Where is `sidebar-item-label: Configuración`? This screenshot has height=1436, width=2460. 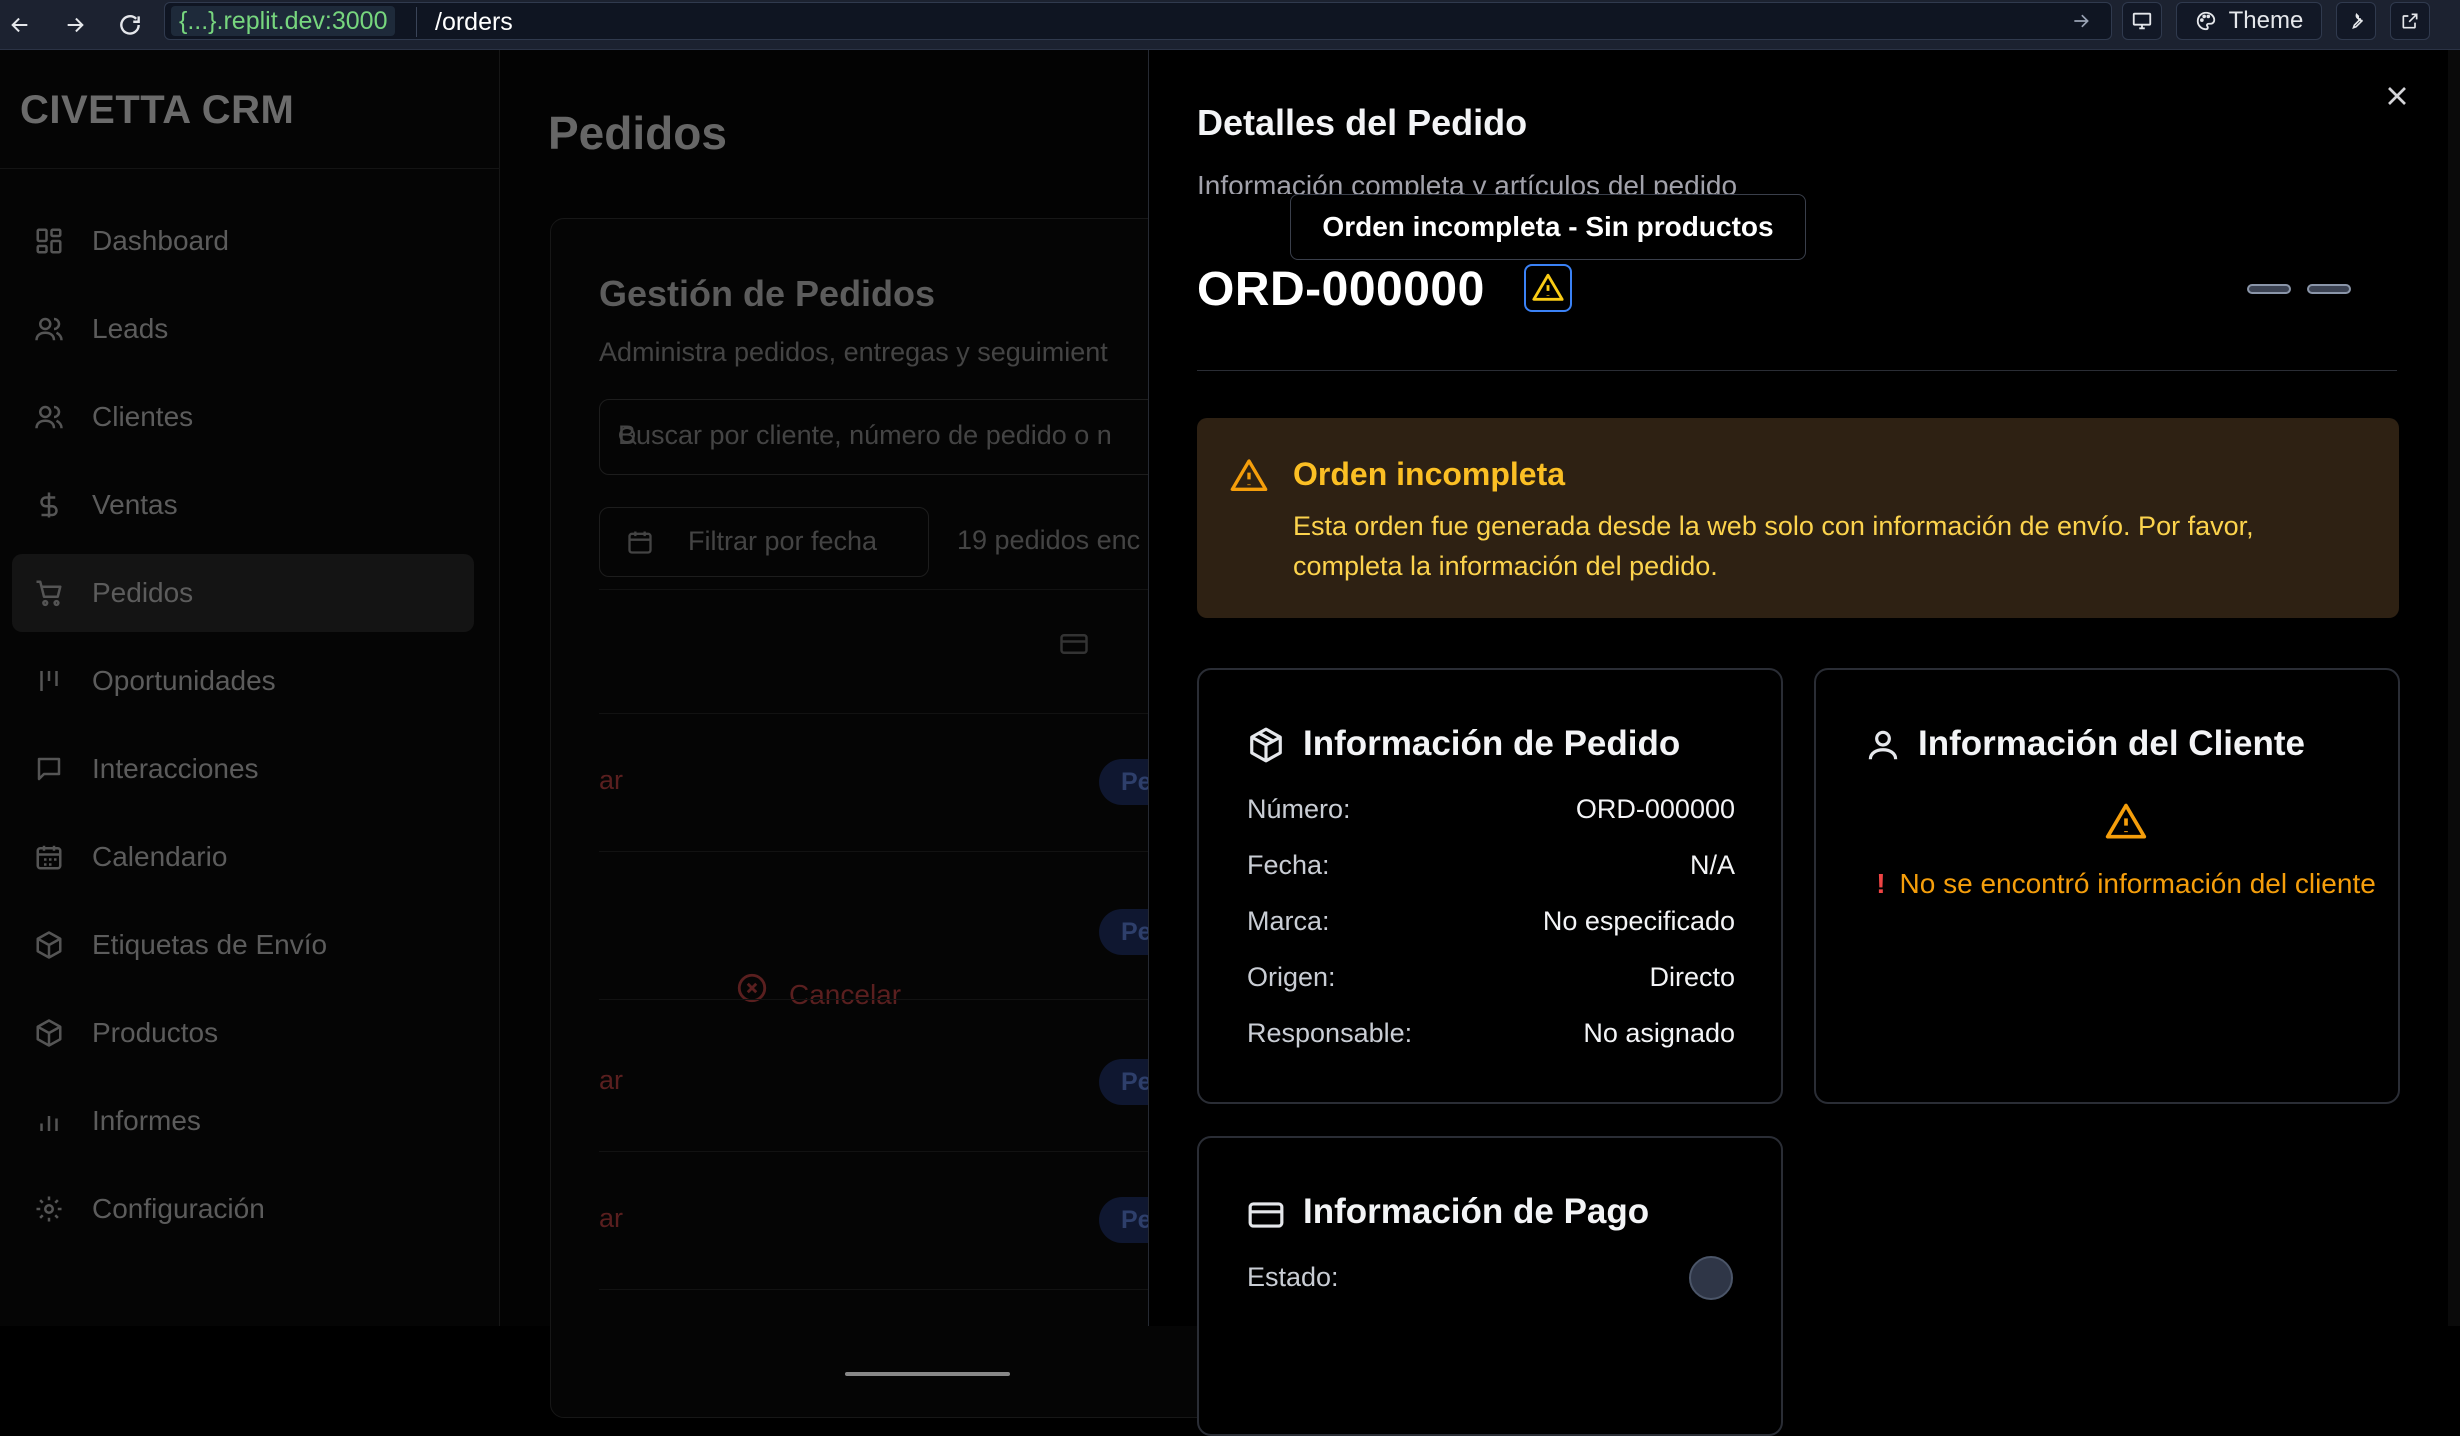 sidebar-item-label: Configuración is located at coordinates (178, 1208).